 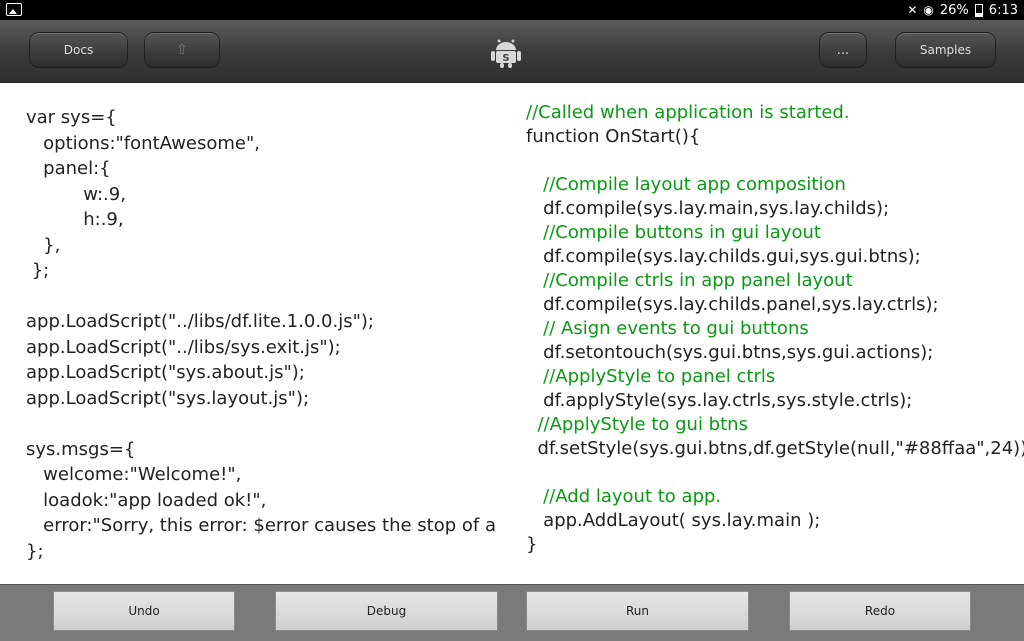 I want to click on undo-button: Undo, so click(x=144, y=611).